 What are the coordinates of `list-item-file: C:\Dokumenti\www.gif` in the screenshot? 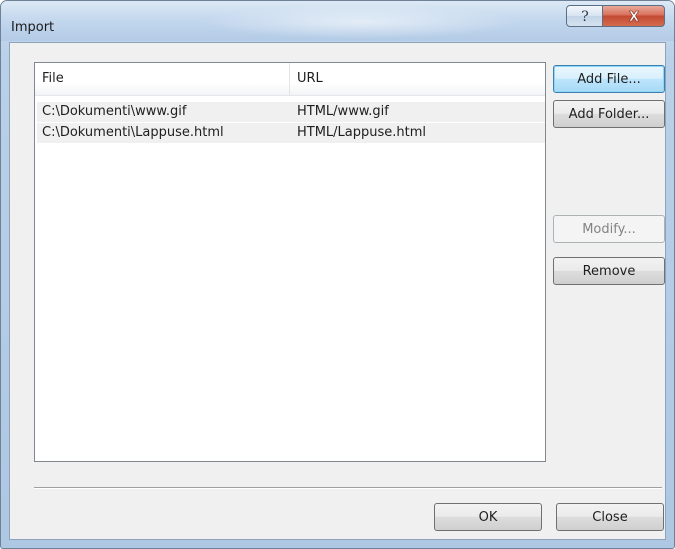 It's located at (114, 111).